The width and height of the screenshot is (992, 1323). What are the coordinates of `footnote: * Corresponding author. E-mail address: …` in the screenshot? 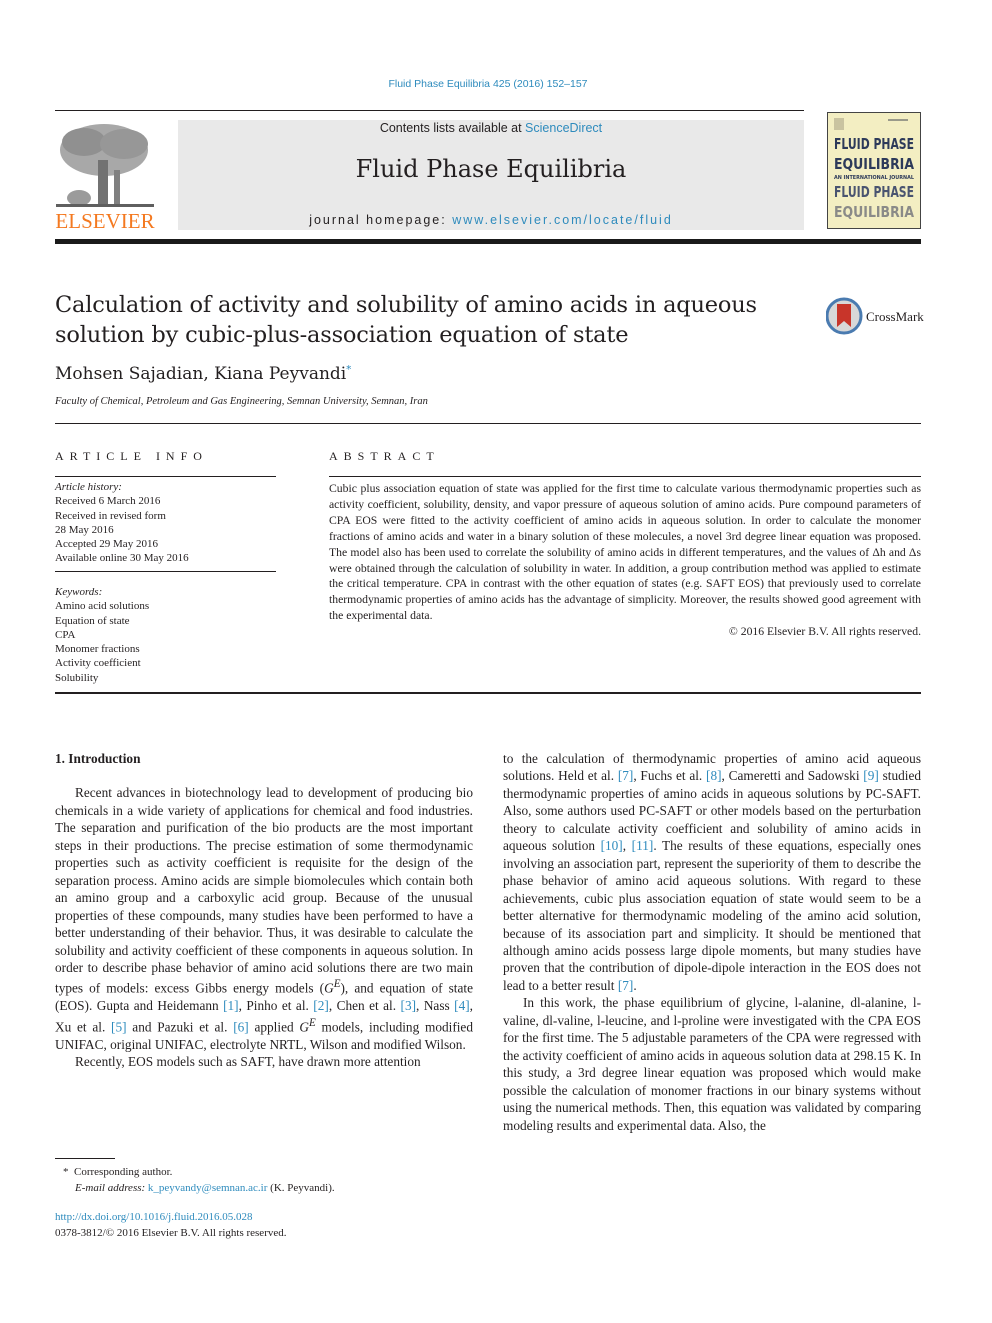 It's located at (195, 1180).